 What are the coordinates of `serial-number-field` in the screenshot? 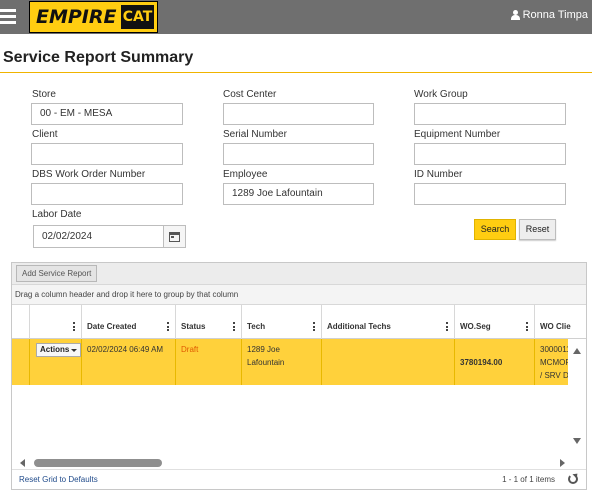 It's located at (298, 154).